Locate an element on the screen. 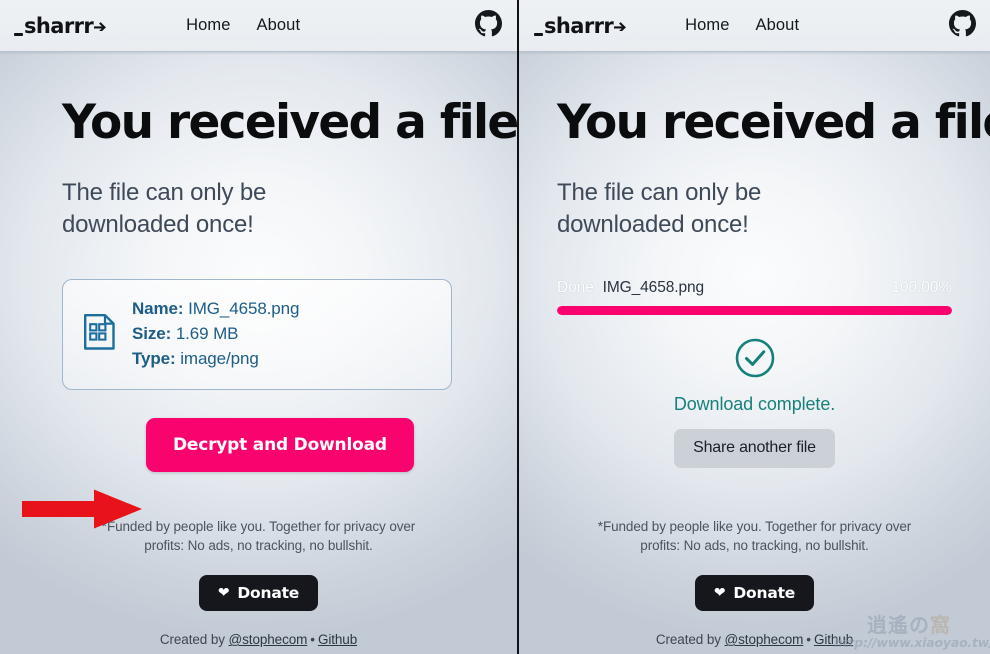 This screenshot has width=990, height=654. file-size-row: Size: 1.69 MB is located at coordinates (215, 334).